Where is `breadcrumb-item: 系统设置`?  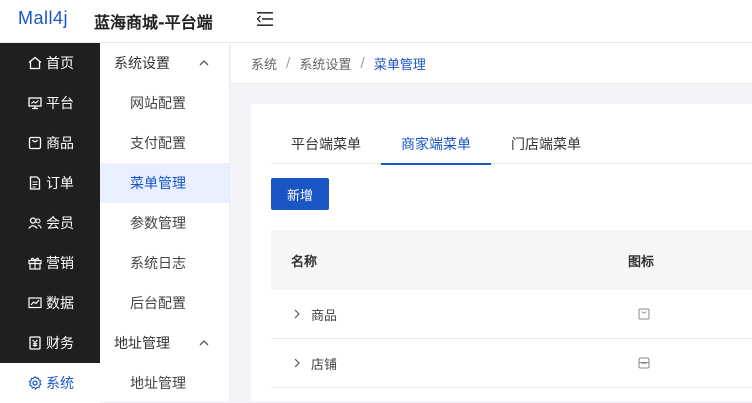 breadcrumb-item: 系统设置 is located at coordinates (325, 63).